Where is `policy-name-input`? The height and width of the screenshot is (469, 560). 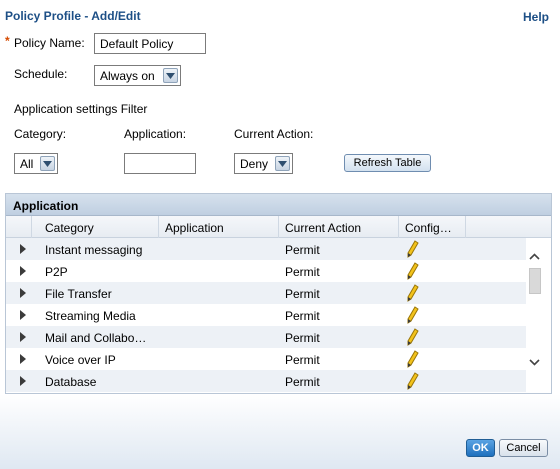 policy-name-input is located at coordinates (150, 43).